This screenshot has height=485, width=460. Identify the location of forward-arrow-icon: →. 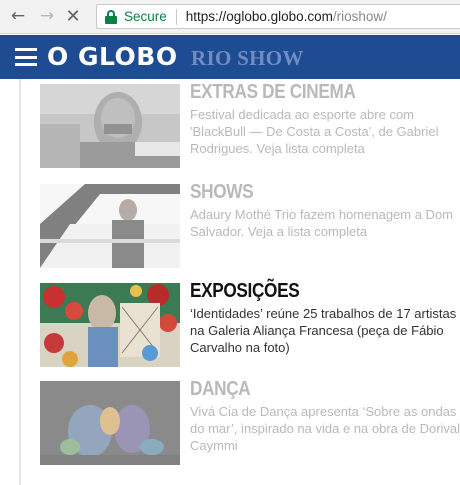
(47, 16).